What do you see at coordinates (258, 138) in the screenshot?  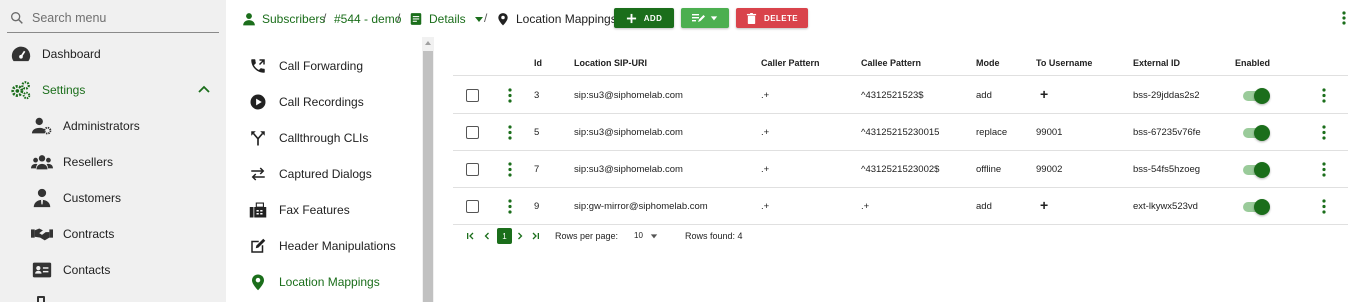 I see `merge-icon` at bounding box center [258, 138].